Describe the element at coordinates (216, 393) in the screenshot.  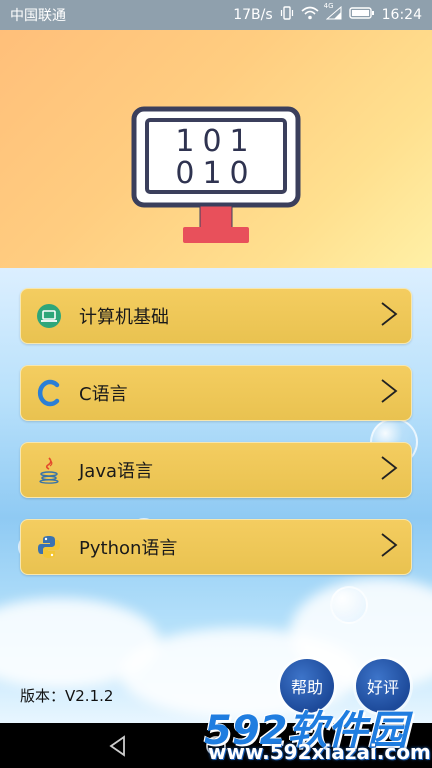
I see `menu-item-c-language: C语言` at that location.